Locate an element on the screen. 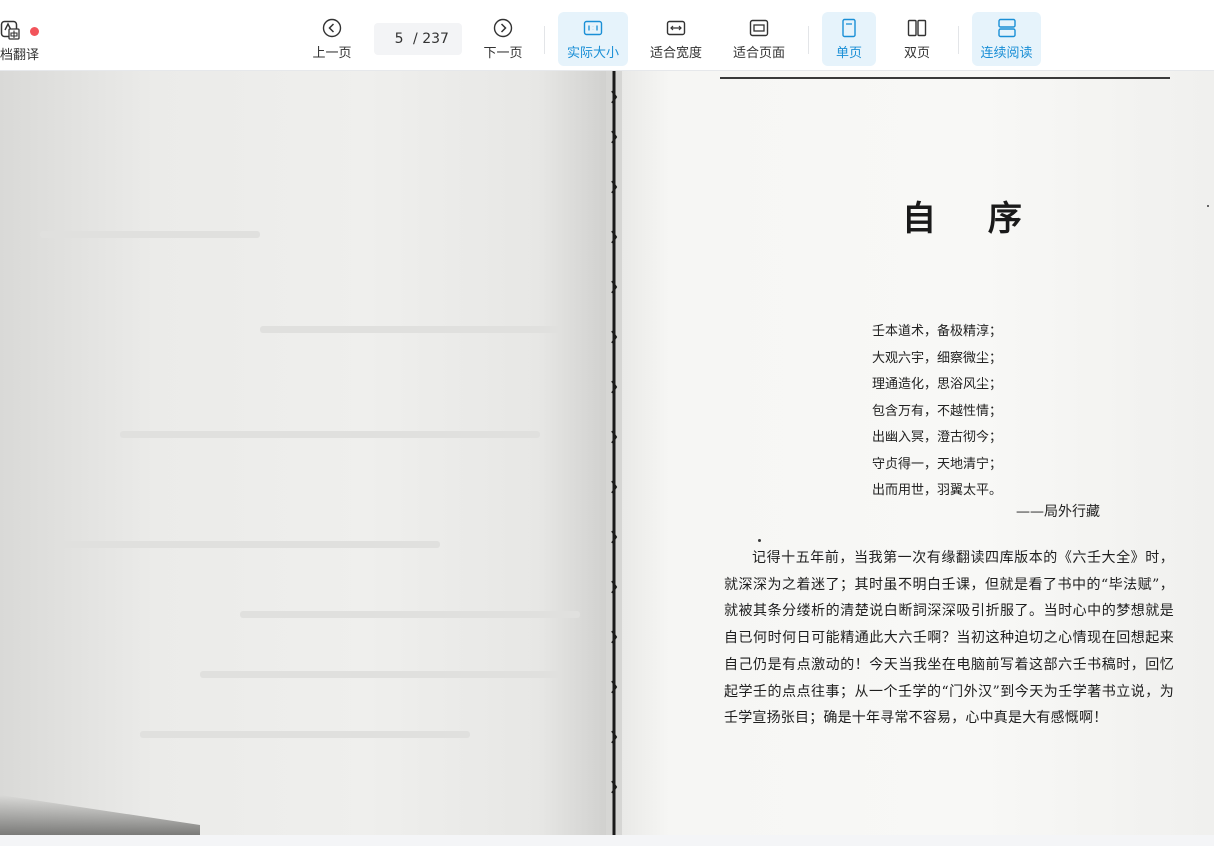 The image size is (1214, 846). book-spine-binding is located at coordinates (614, 453).